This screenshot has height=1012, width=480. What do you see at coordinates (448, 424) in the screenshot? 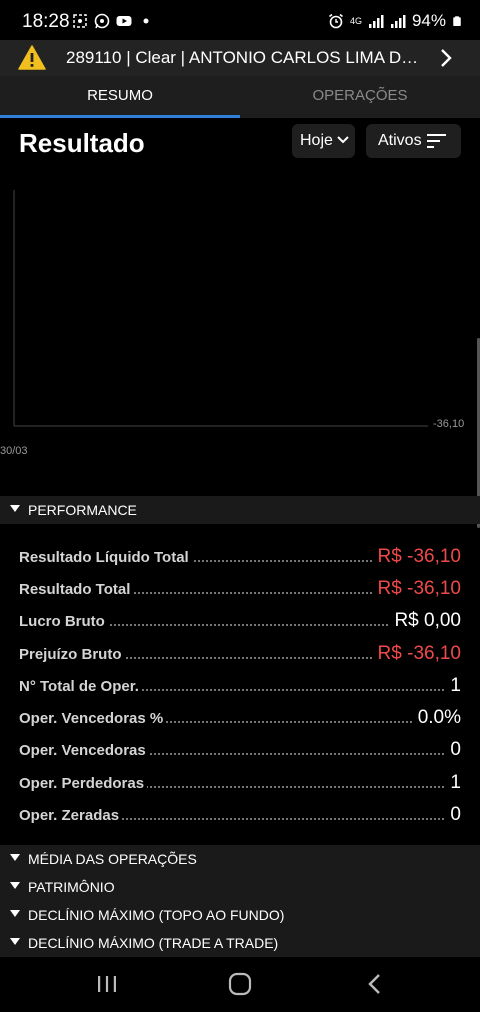
I see `chart-y-tick-label: -36,10` at bounding box center [448, 424].